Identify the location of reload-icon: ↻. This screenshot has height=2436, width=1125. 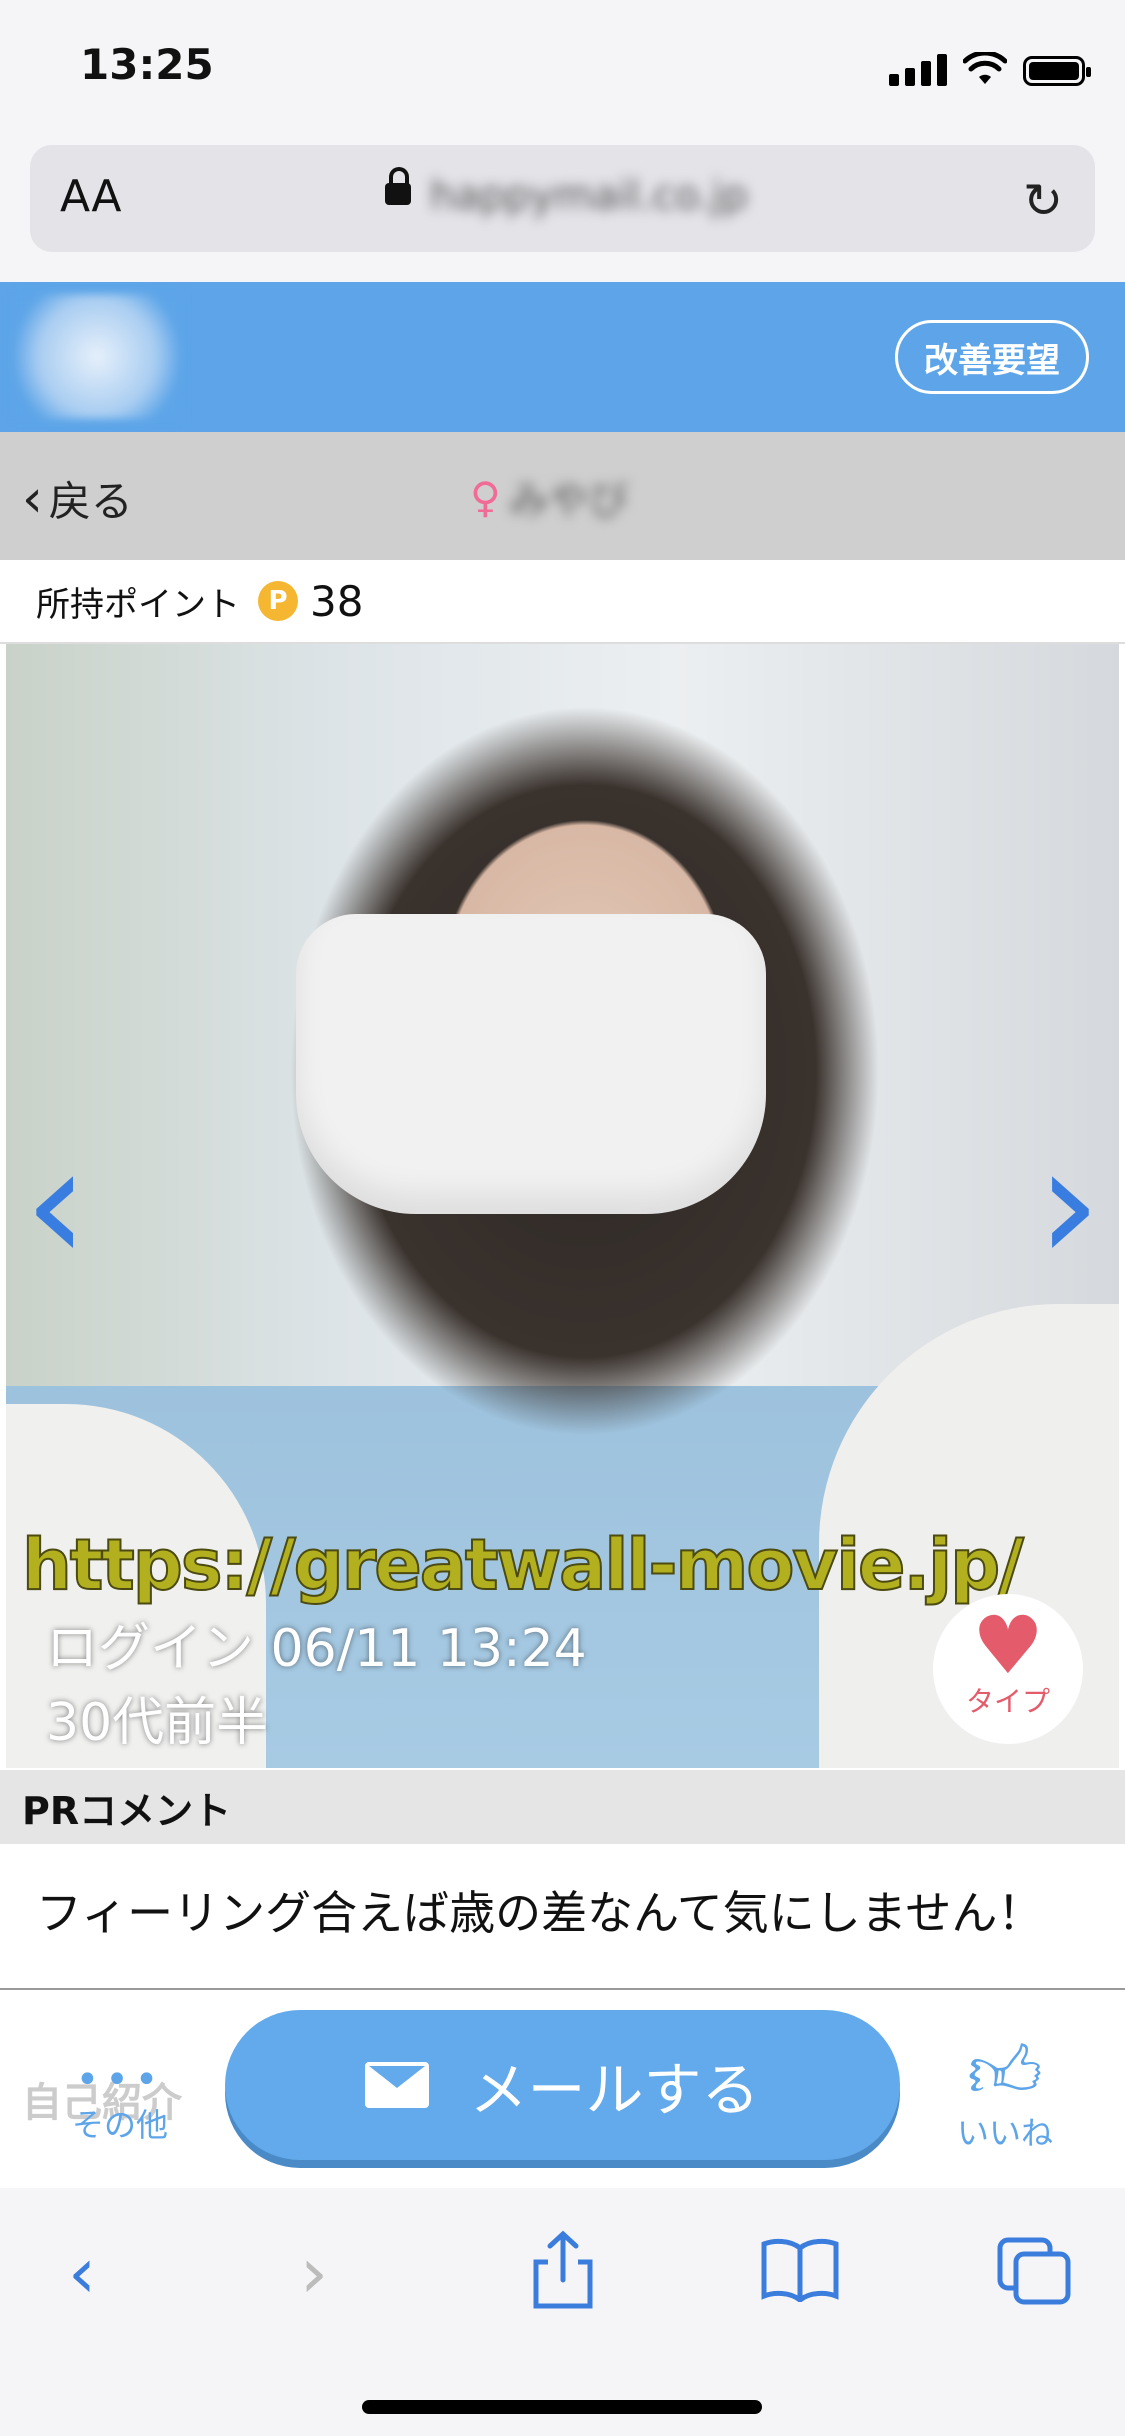
(1043, 201).